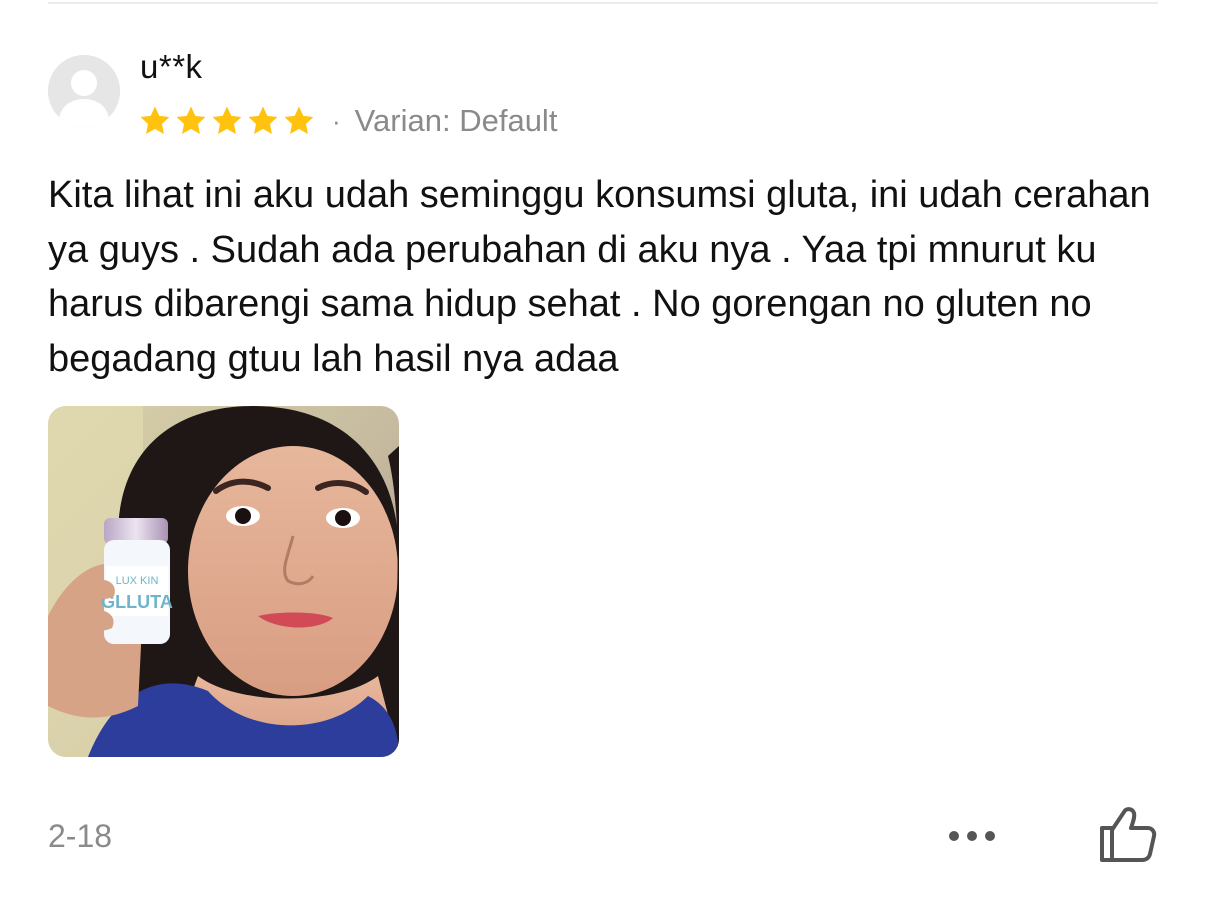 Image resolution: width=1206 pixels, height=901 pixels. What do you see at coordinates (137, 581) in the screenshot?
I see `product-label-line-1: LUX KIN` at bounding box center [137, 581].